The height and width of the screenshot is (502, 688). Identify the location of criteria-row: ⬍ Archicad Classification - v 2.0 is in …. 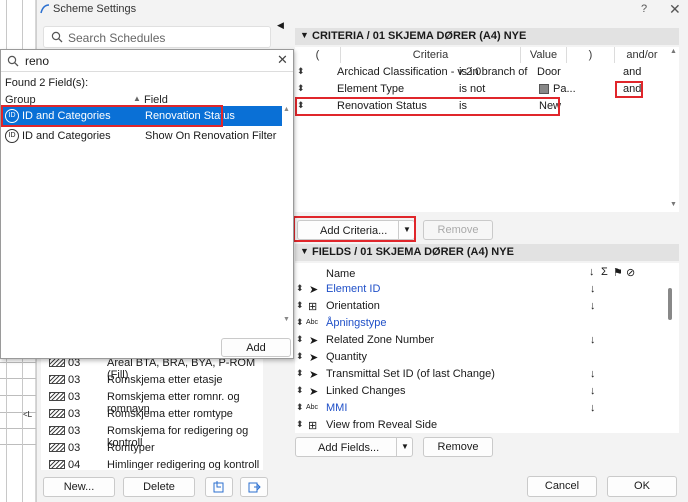
(487, 72).